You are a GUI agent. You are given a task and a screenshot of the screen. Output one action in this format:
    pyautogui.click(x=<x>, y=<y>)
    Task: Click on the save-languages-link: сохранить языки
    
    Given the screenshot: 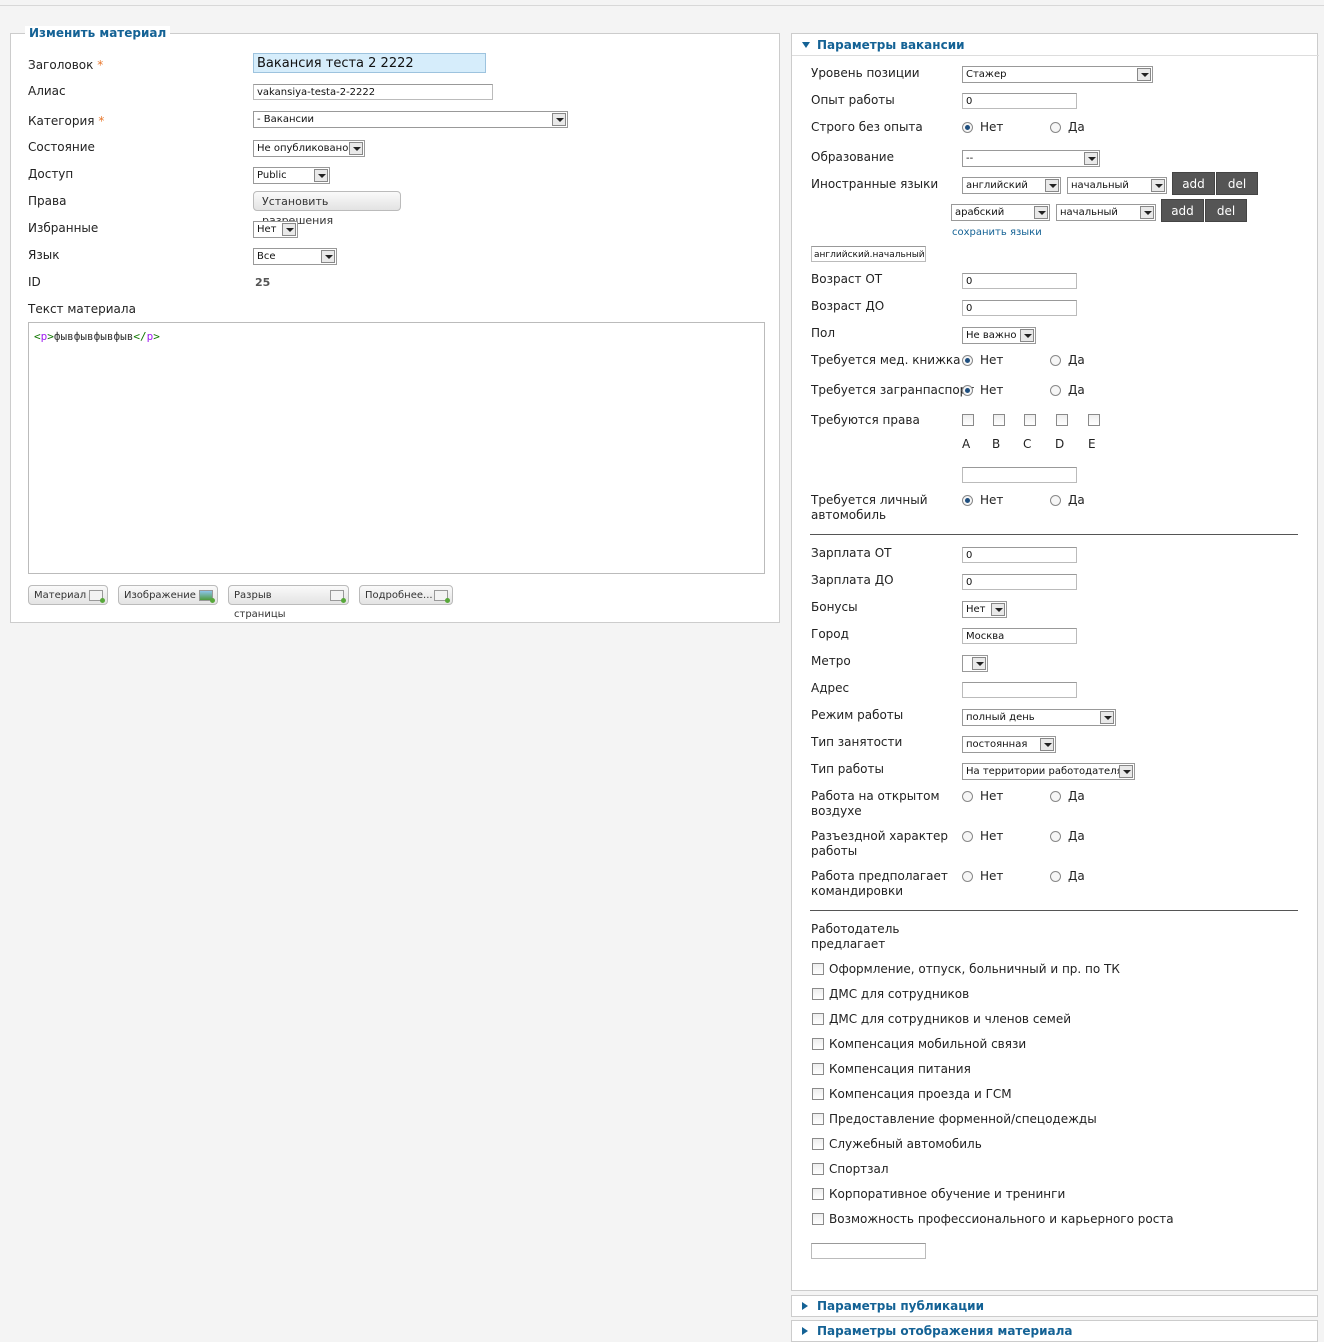 What is the action you would take?
    pyautogui.click(x=997, y=232)
    